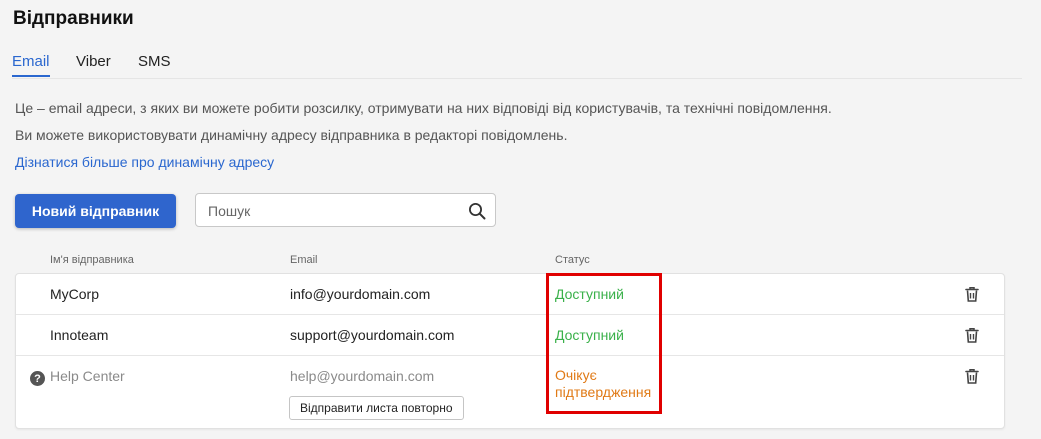 This screenshot has height=439, width=1041. What do you see at coordinates (477, 211) in the screenshot?
I see `search-icon` at bounding box center [477, 211].